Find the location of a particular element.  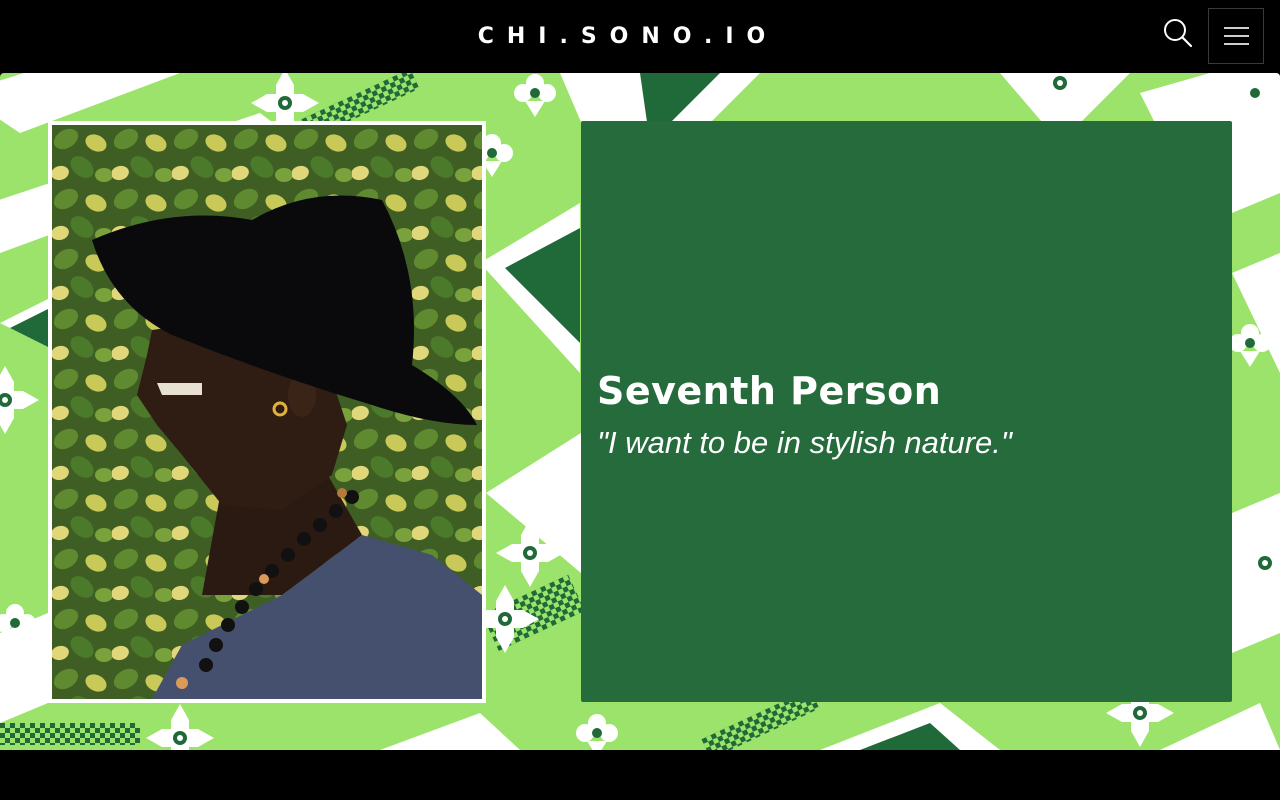

hamburger-menu-button is located at coordinates (1236, 36).